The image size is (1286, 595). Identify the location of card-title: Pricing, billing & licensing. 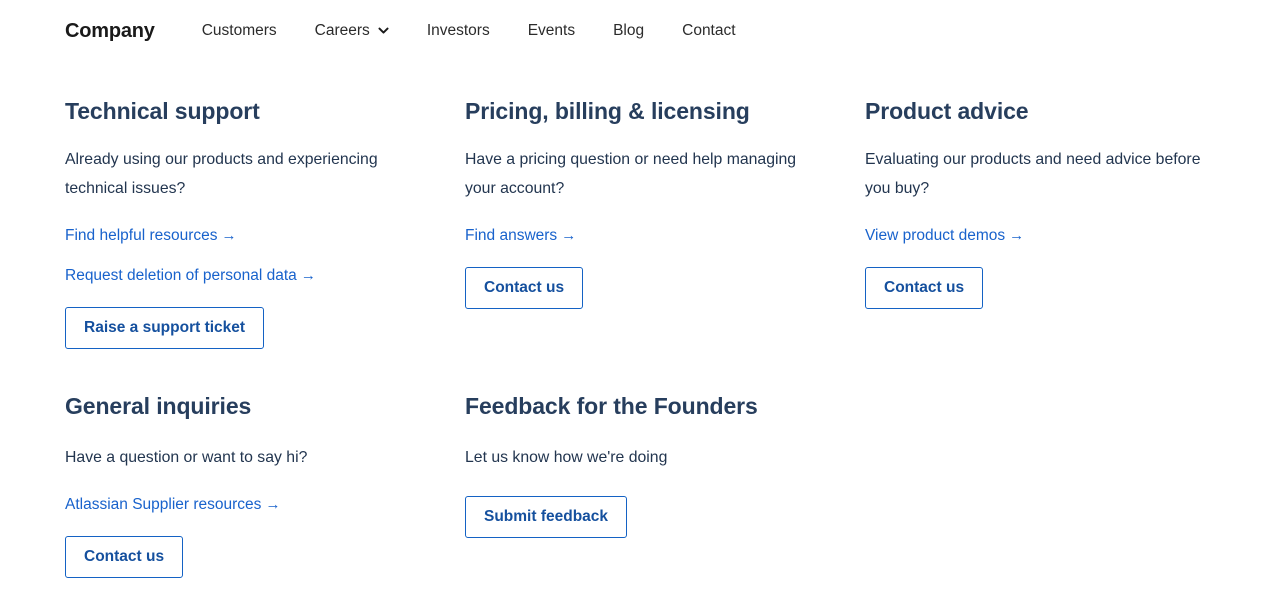
(607, 111).